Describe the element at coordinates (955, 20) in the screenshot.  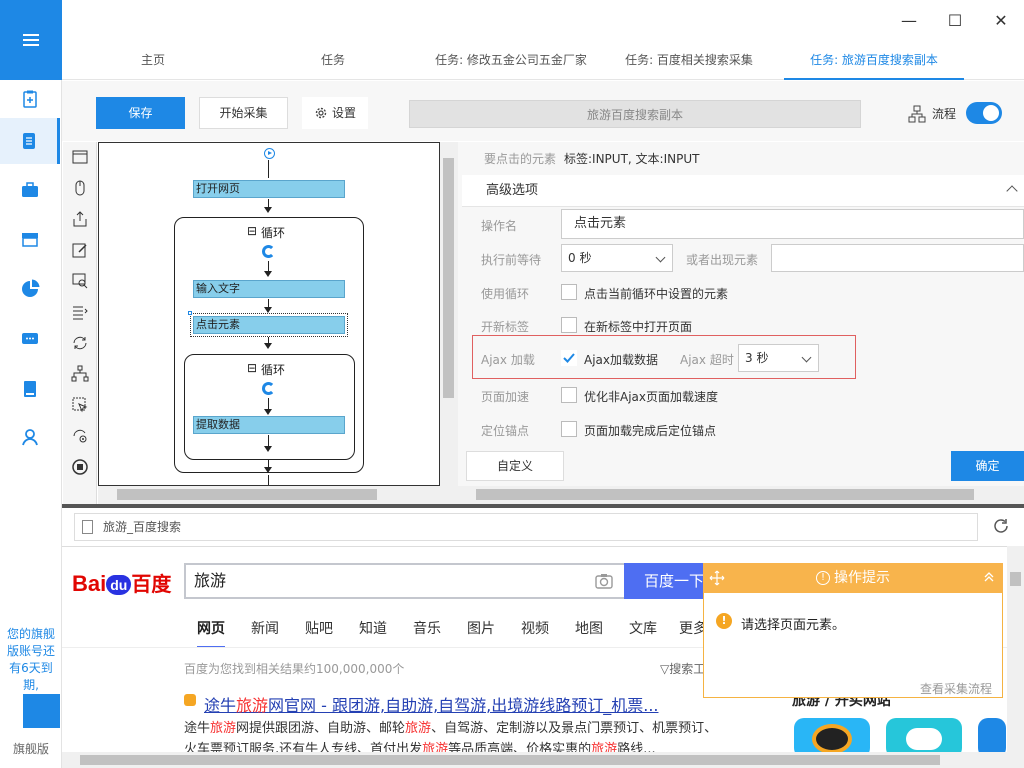
I see `maximize-button: ☐` at that location.